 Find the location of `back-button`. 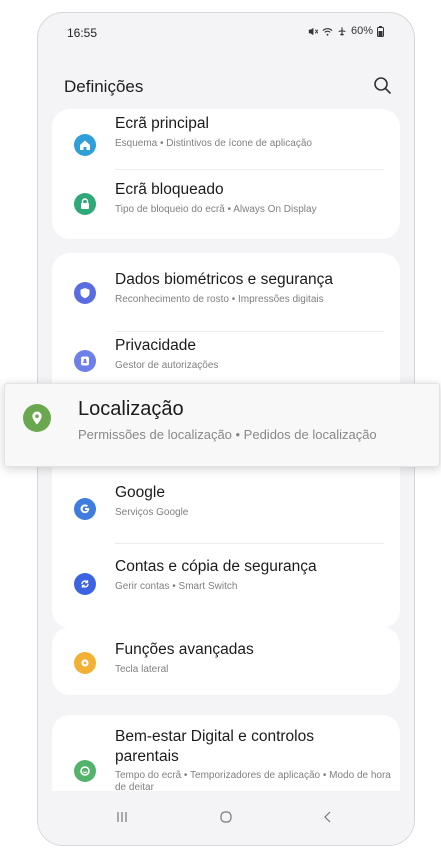

back-button is located at coordinates (328, 817).